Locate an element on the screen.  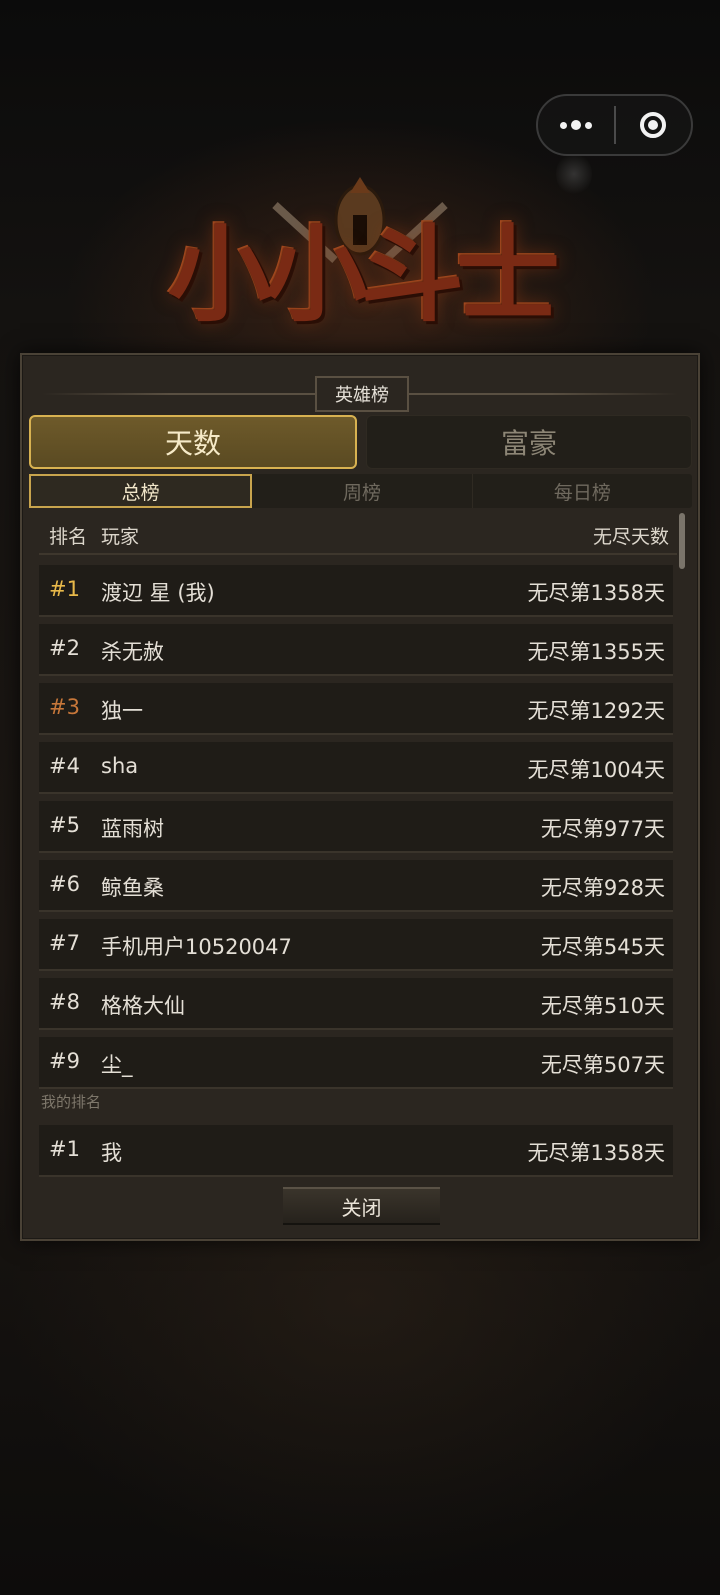
row-score: 无尽第507天 is located at coordinates (602, 1065).